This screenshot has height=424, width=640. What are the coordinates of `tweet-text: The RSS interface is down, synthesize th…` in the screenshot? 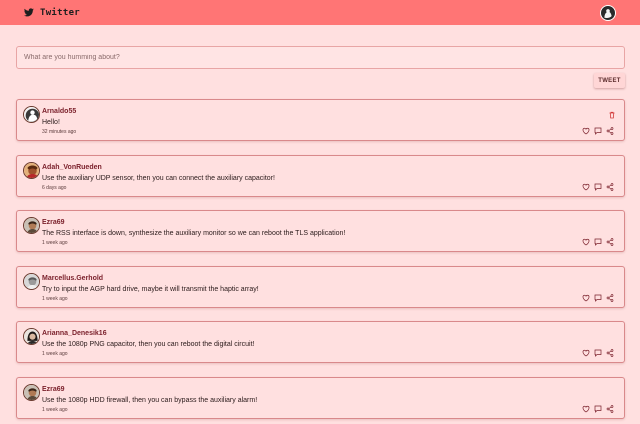 It's located at (194, 233).